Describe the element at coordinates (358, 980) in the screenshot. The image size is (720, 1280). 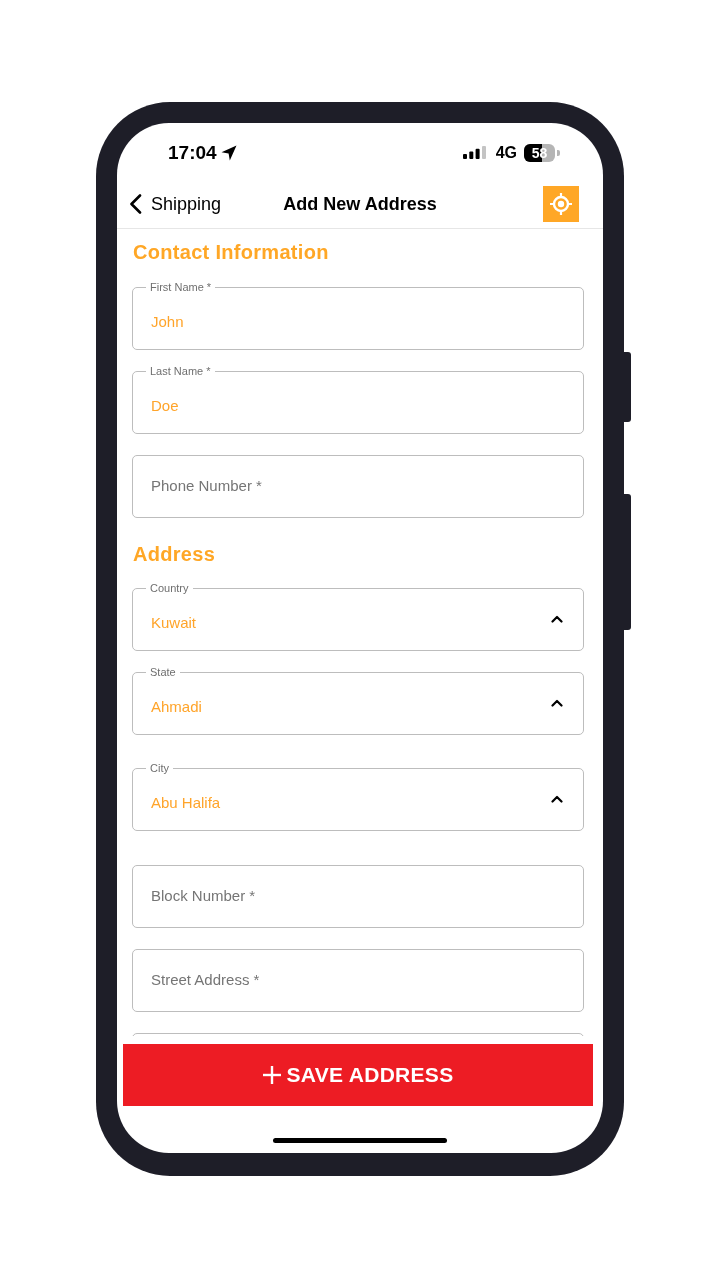
I see `input-field: Street Address *` at that location.